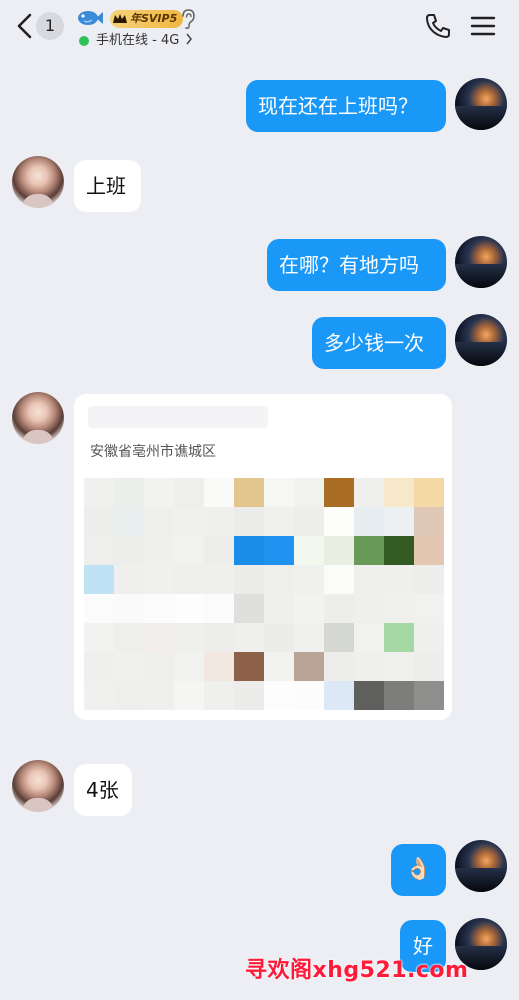  What do you see at coordinates (120, 18) in the screenshot?
I see `crown-icon` at bounding box center [120, 18].